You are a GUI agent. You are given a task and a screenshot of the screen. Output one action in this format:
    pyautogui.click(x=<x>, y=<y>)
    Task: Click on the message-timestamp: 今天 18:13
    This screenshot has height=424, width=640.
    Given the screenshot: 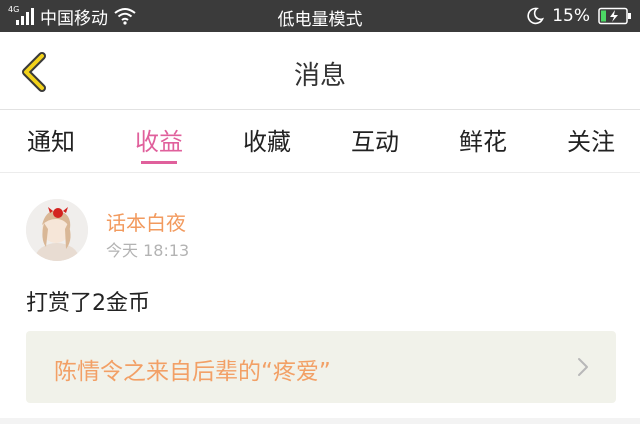 What is the action you would take?
    pyautogui.click(x=148, y=250)
    